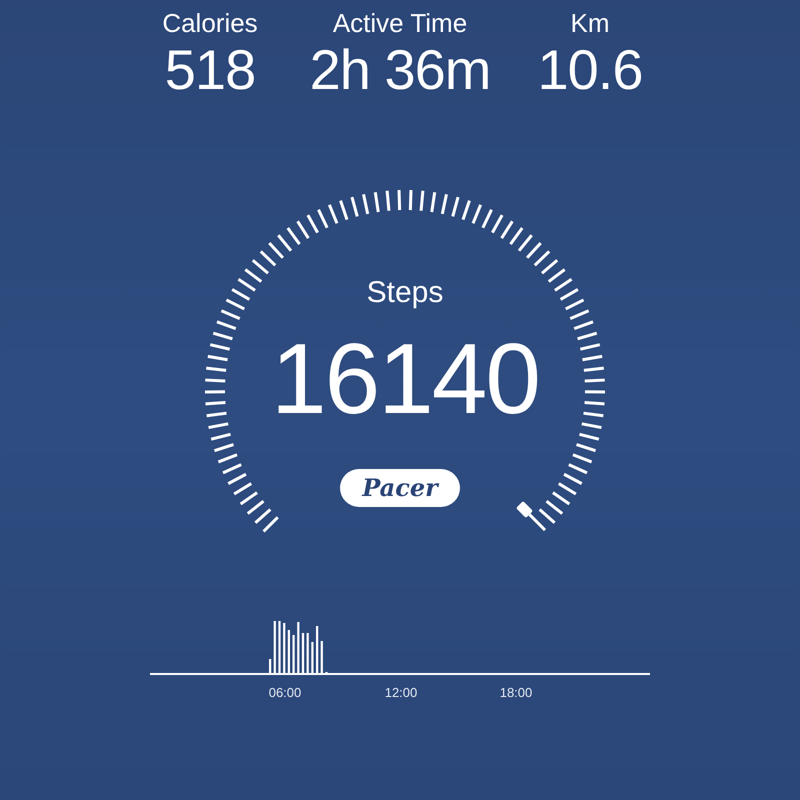 Image resolution: width=800 pixels, height=800 pixels. Describe the element at coordinates (210, 70) in the screenshot. I see `stat-value: 518` at that location.